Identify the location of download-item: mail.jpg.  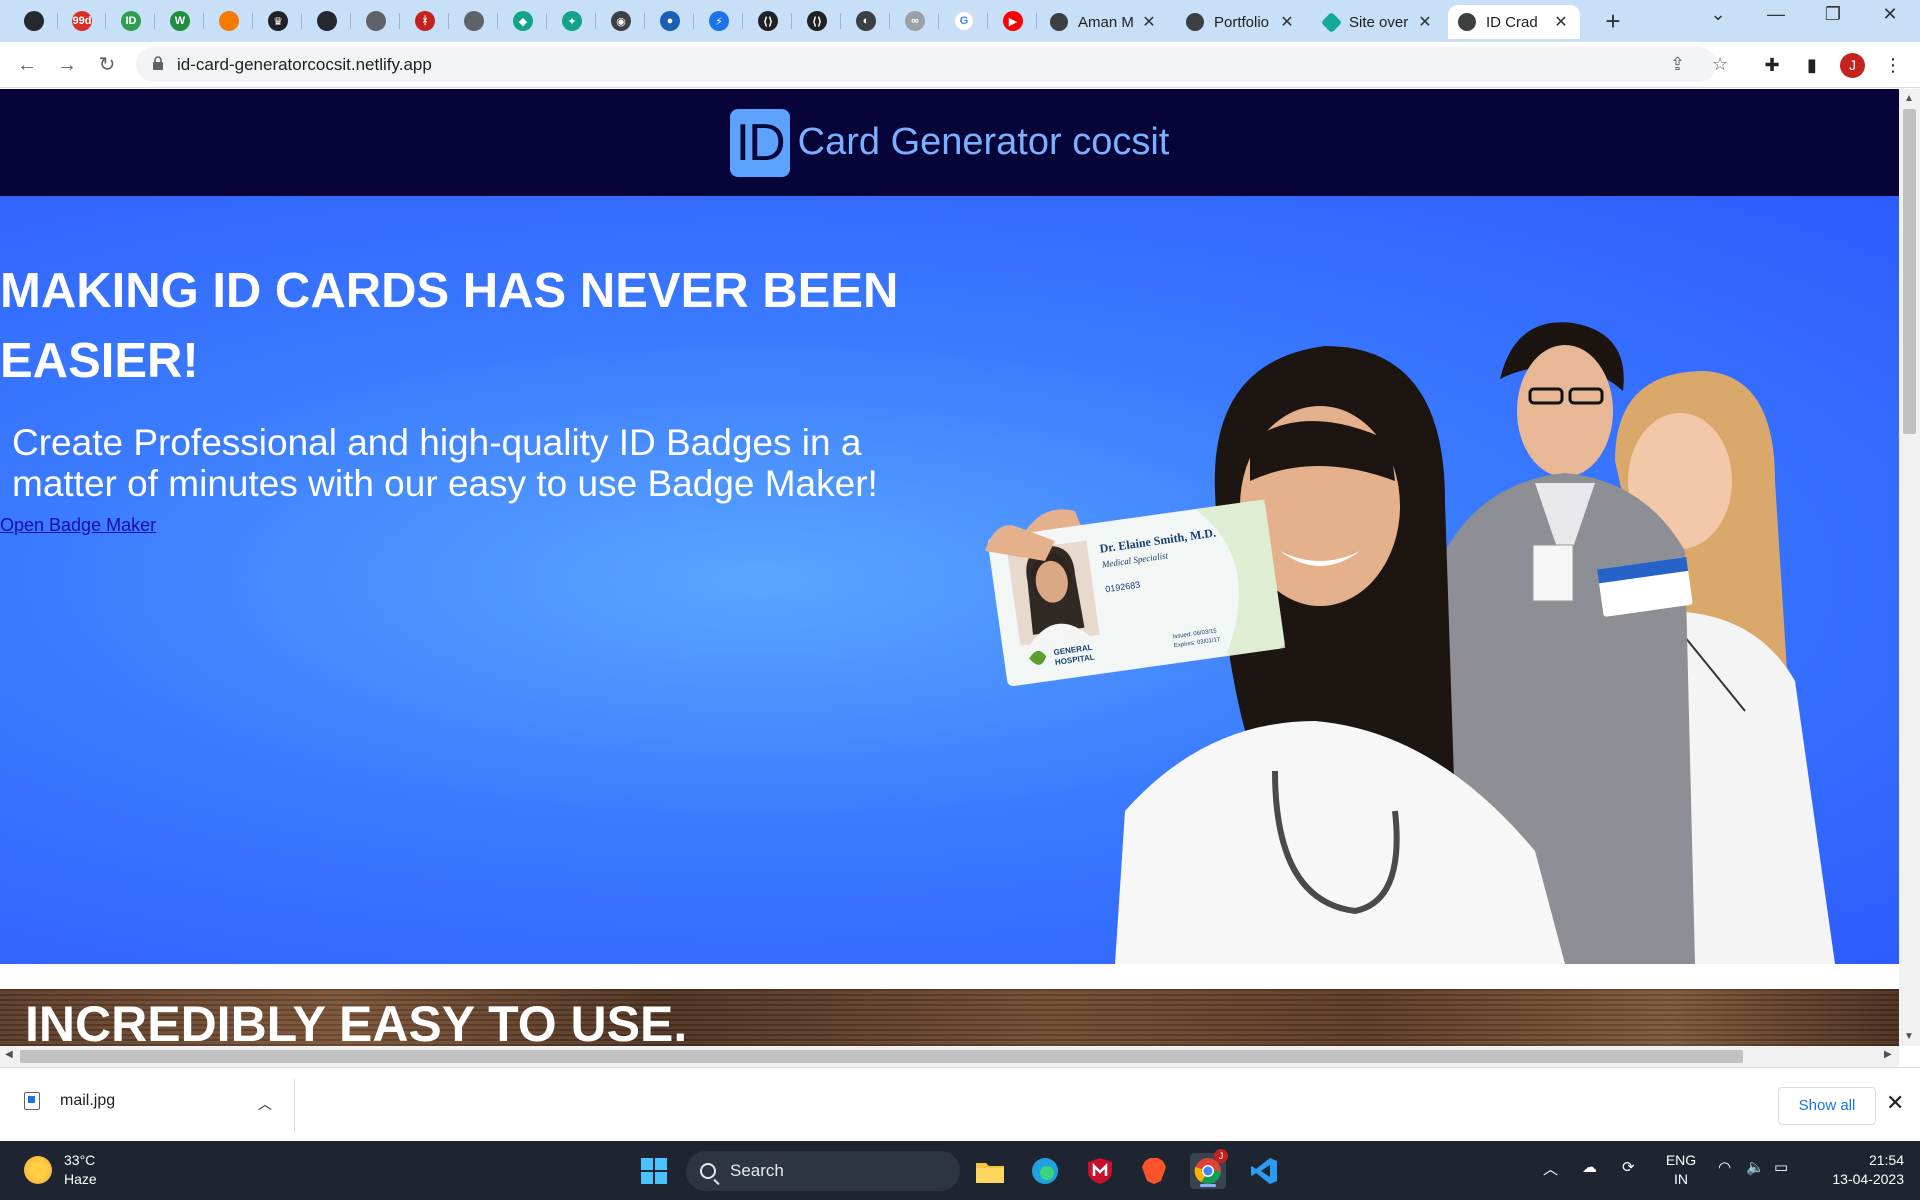
(69, 1101).